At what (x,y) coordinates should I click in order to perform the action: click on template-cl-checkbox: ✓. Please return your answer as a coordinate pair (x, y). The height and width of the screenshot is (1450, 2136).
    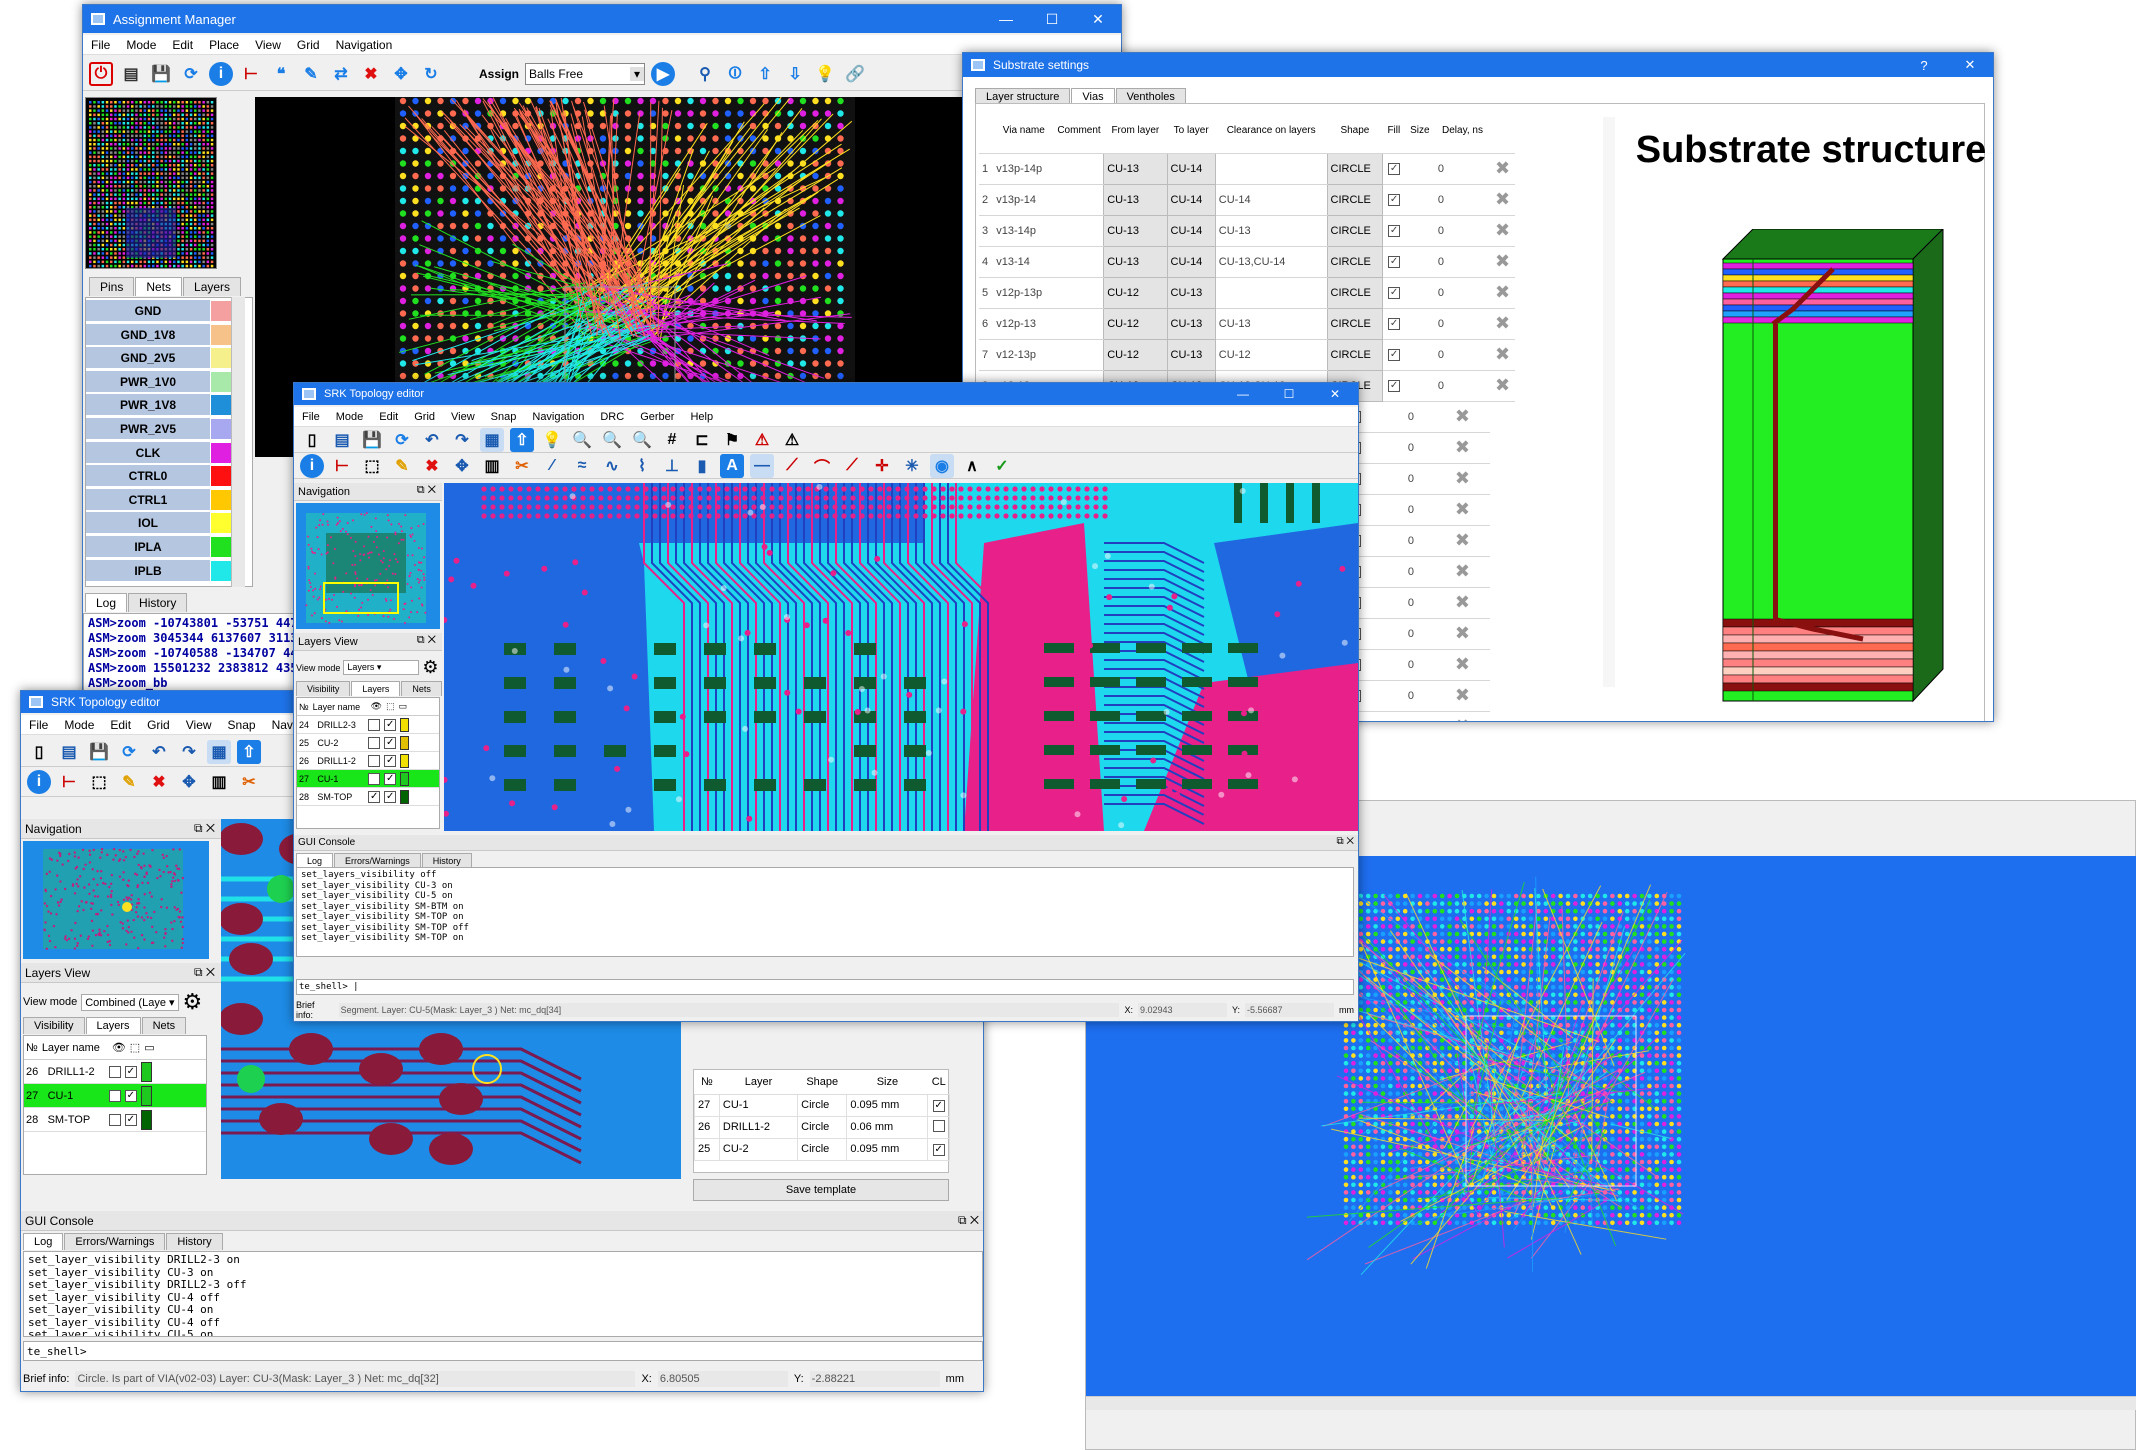
    Looking at the image, I should click on (938, 1105).